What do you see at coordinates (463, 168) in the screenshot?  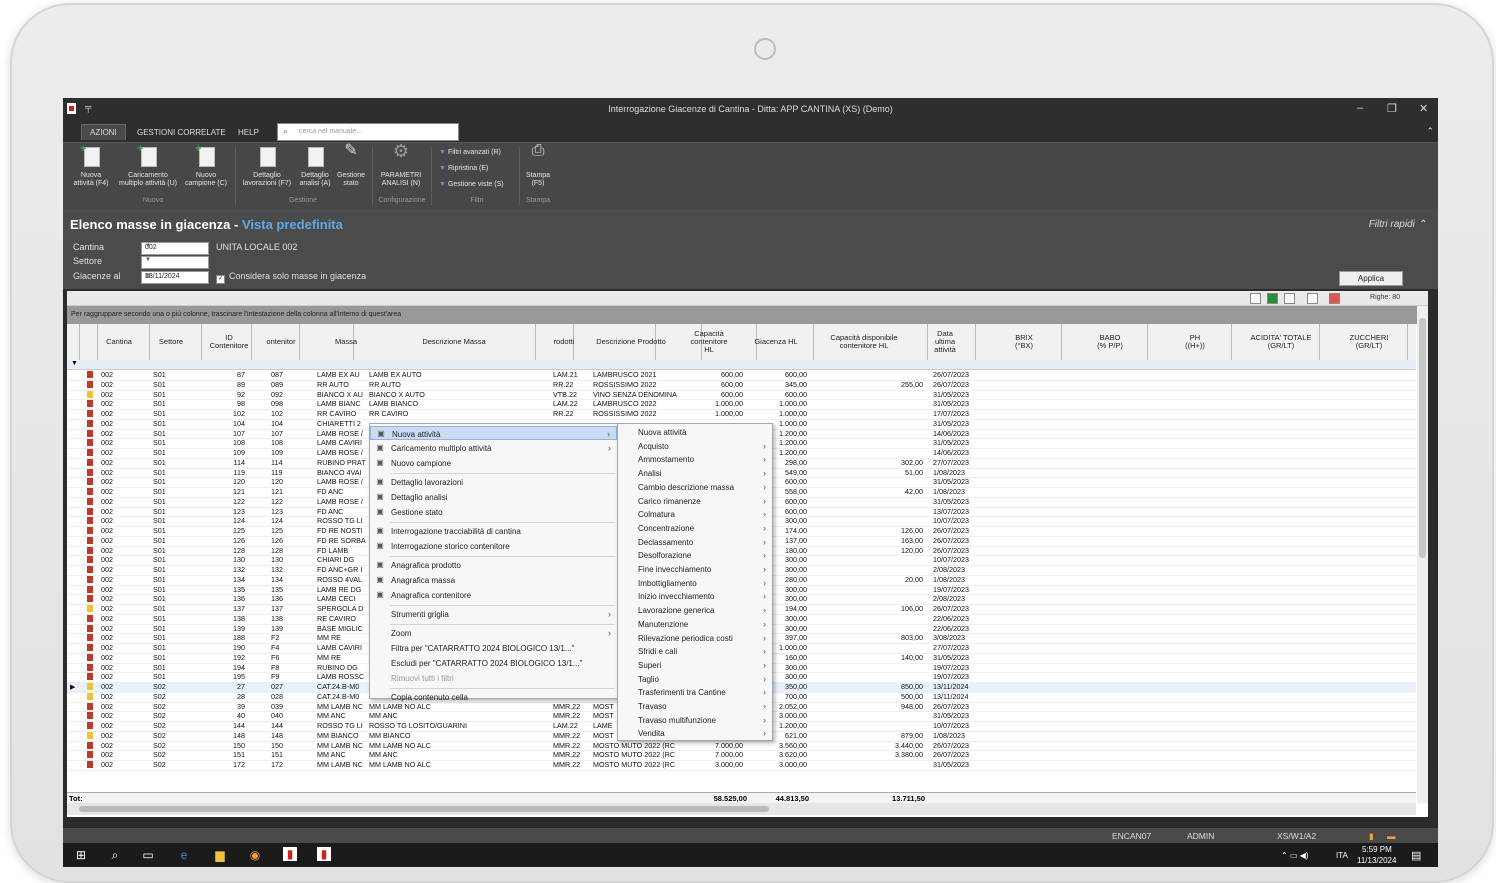 I see `ripristina-button: ▼ Ripristina (E)` at bounding box center [463, 168].